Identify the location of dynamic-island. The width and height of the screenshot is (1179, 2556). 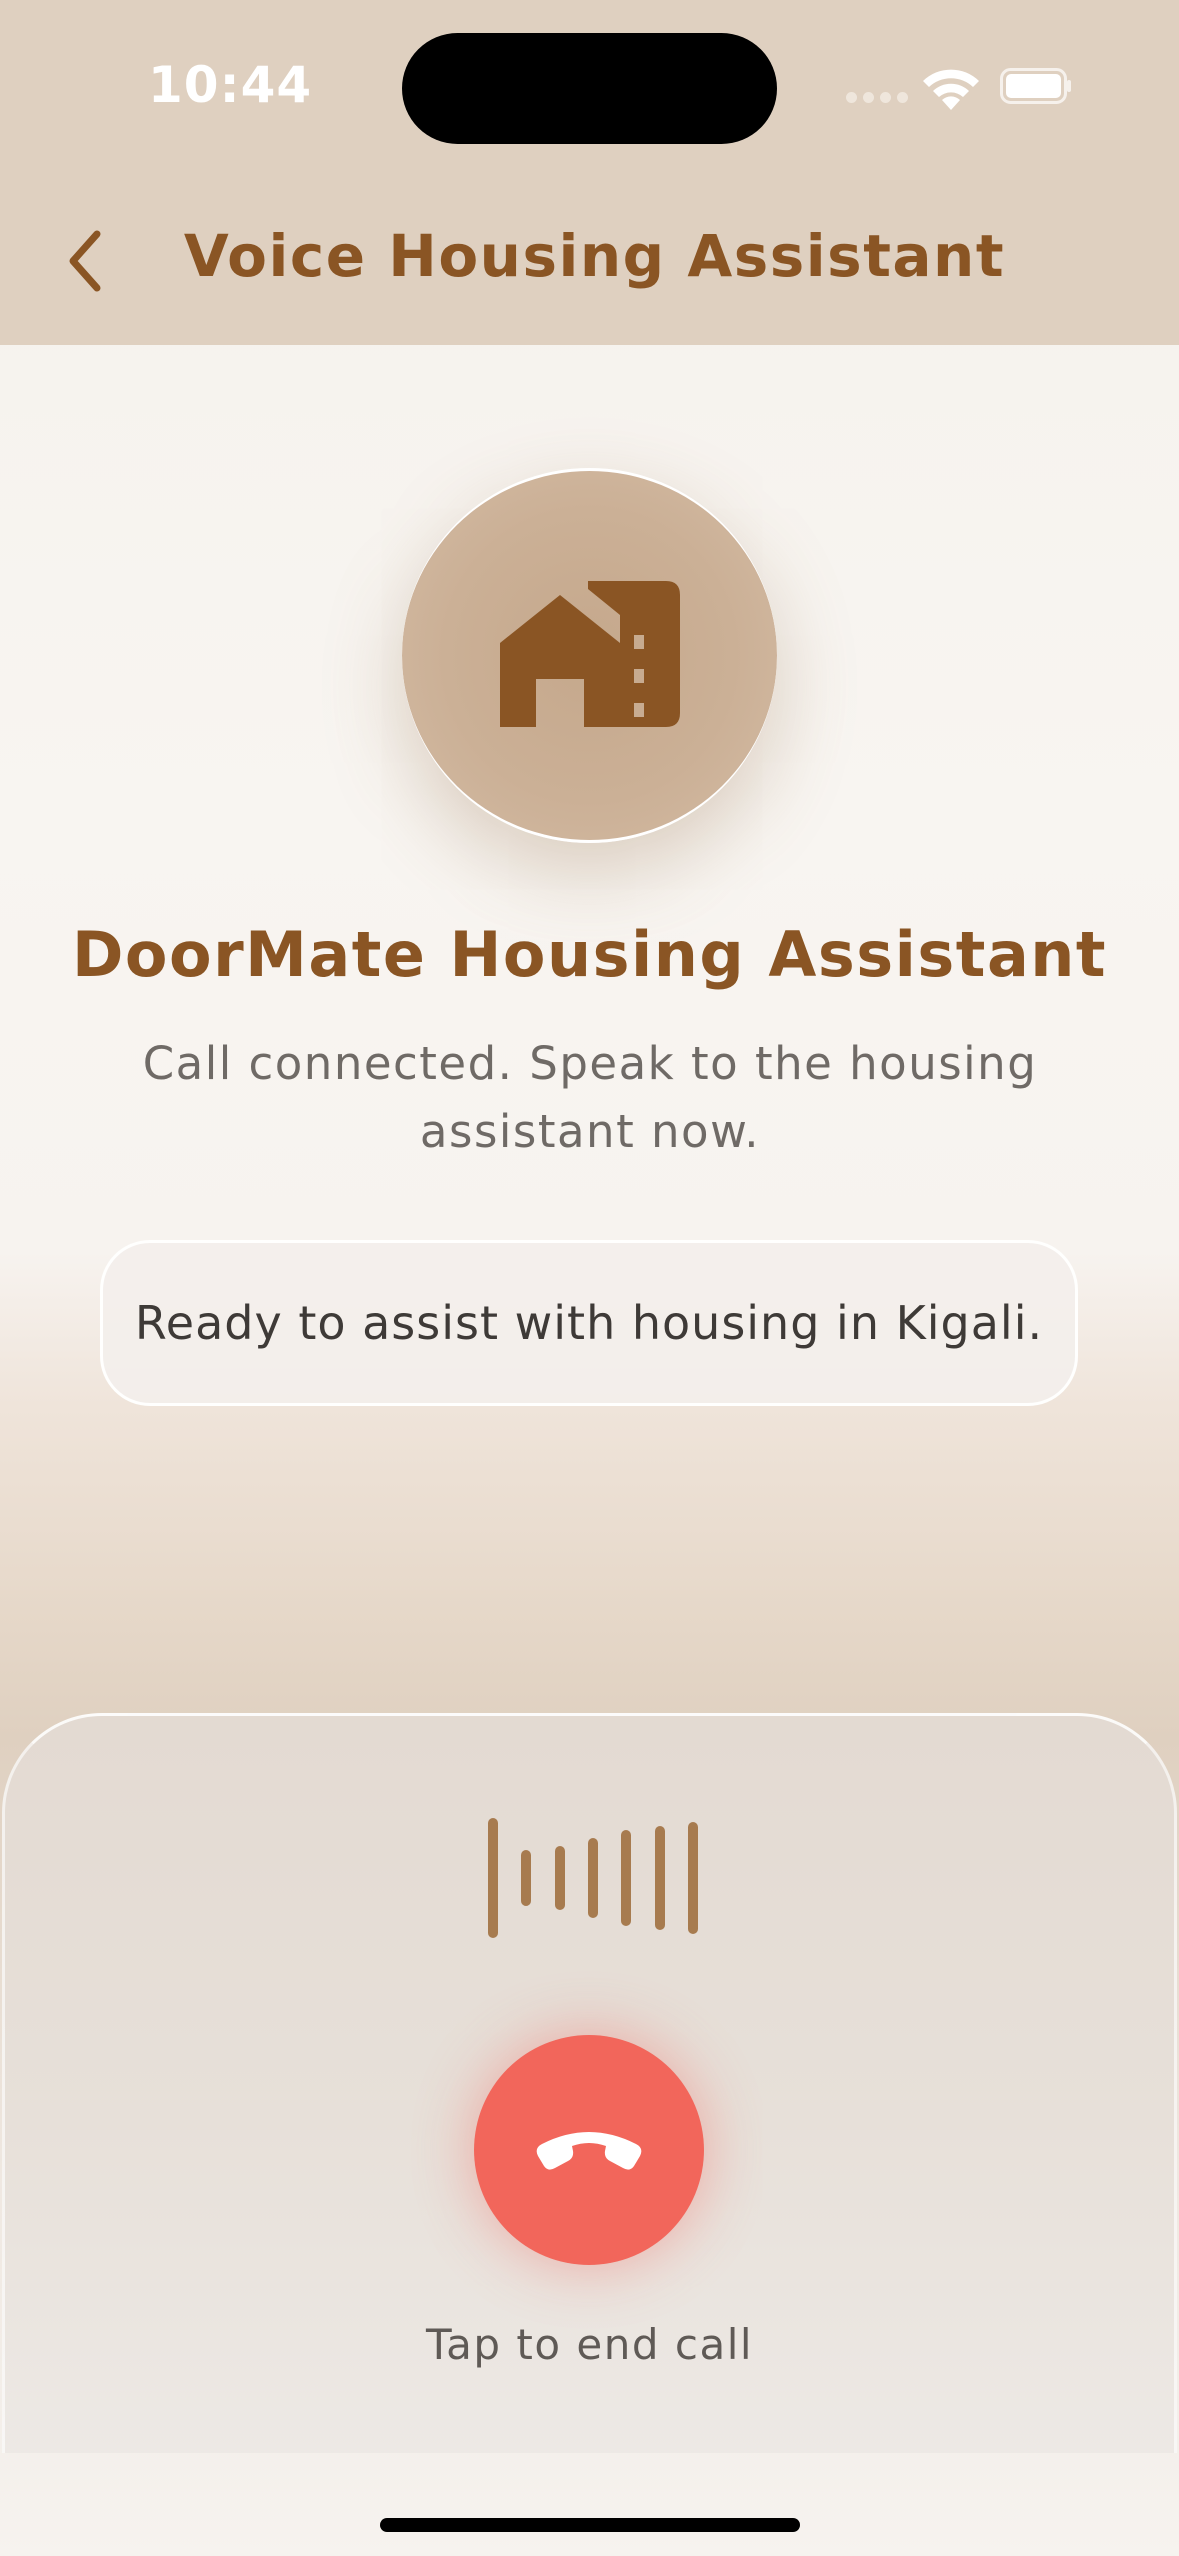
(589, 88).